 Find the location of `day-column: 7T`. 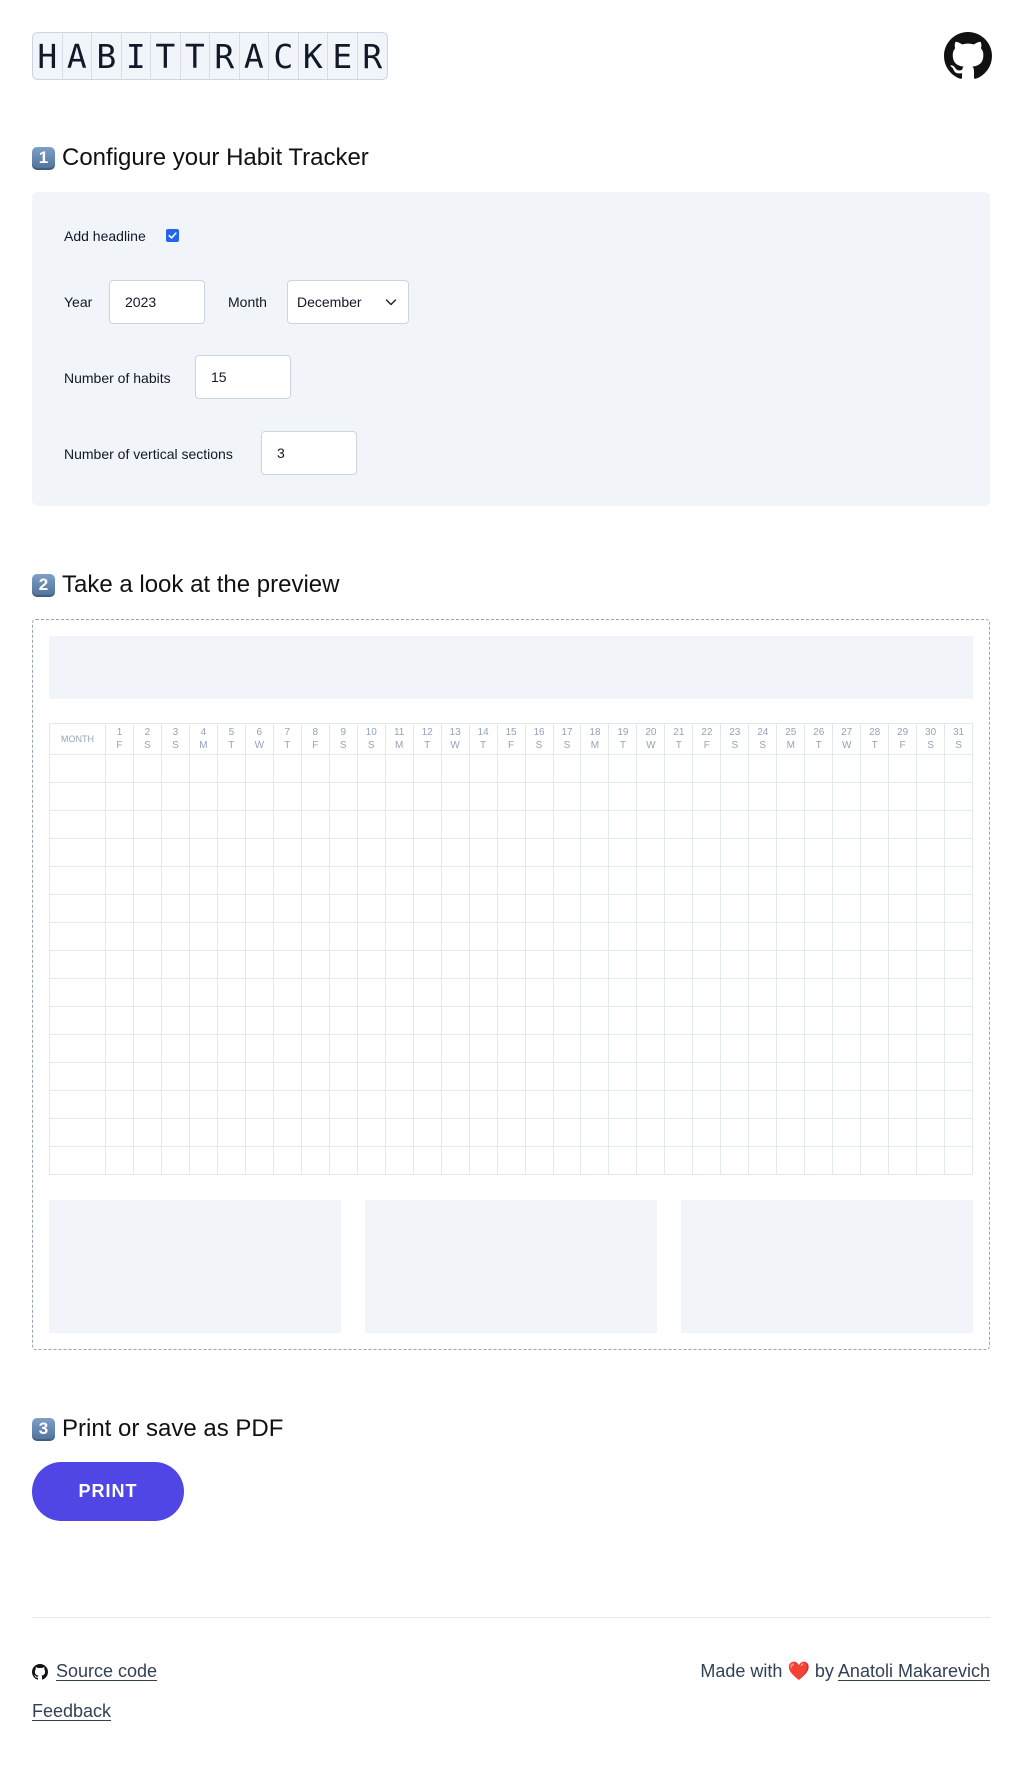

day-column: 7T is located at coordinates (287, 949).